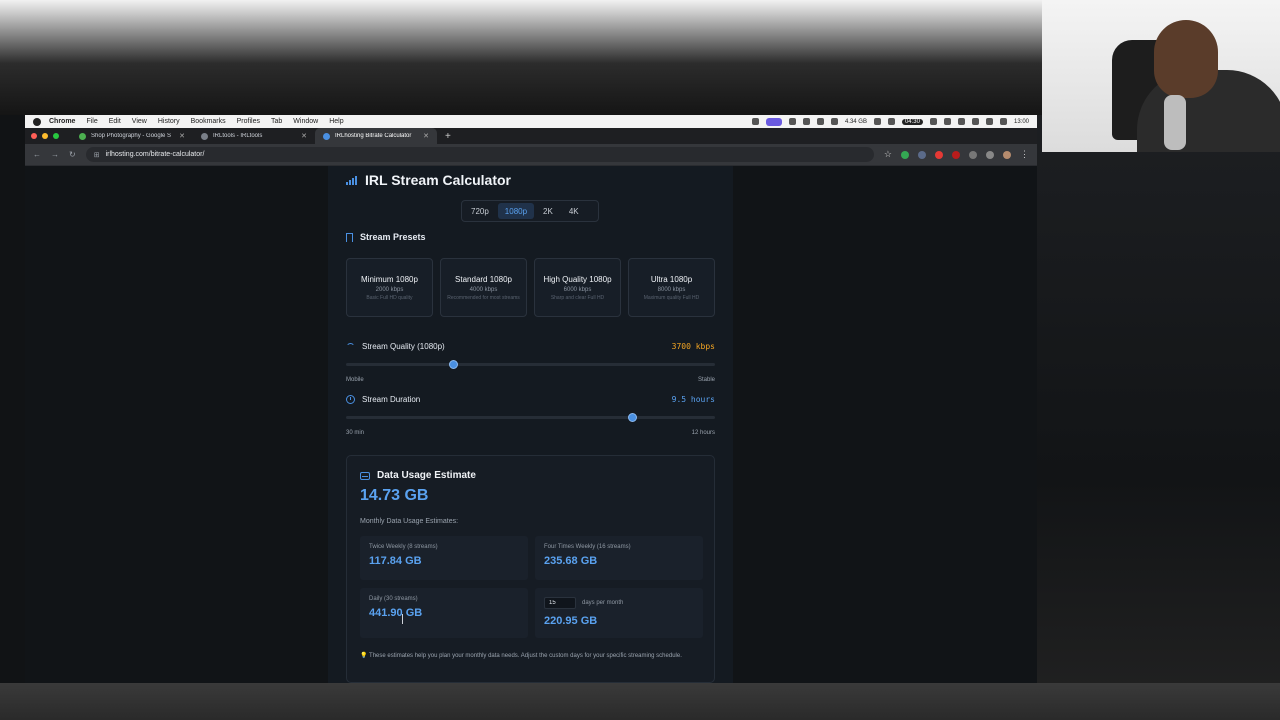 The width and height of the screenshot is (1280, 720). What do you see at coordinates (989, 121) in the screenshot?
I see `search-icon` at bounding box center [989, 121].